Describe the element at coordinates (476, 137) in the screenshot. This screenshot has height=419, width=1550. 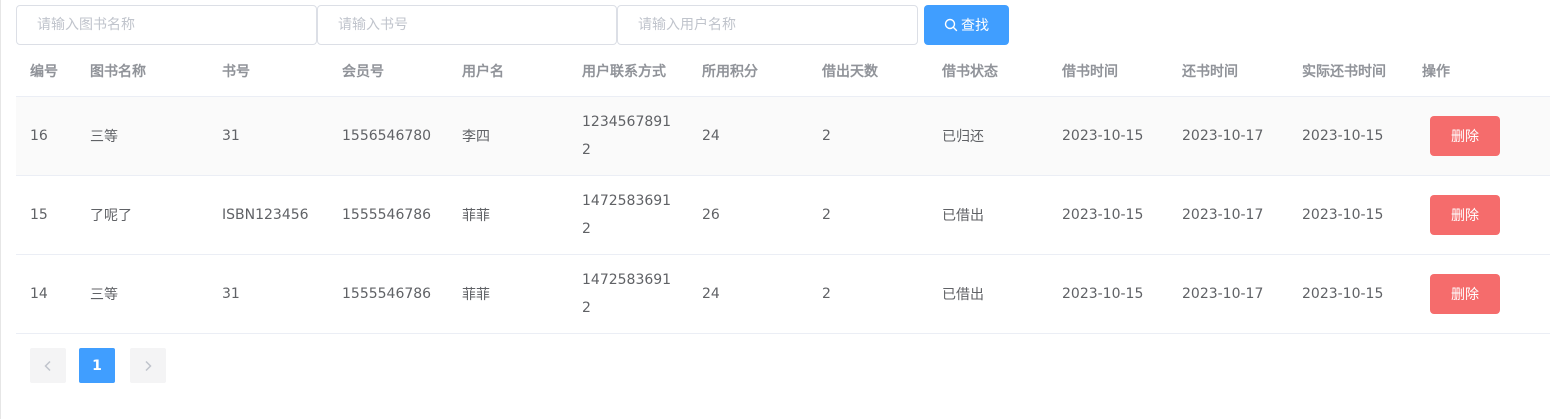
I see `cell-username: 李四` at that location.